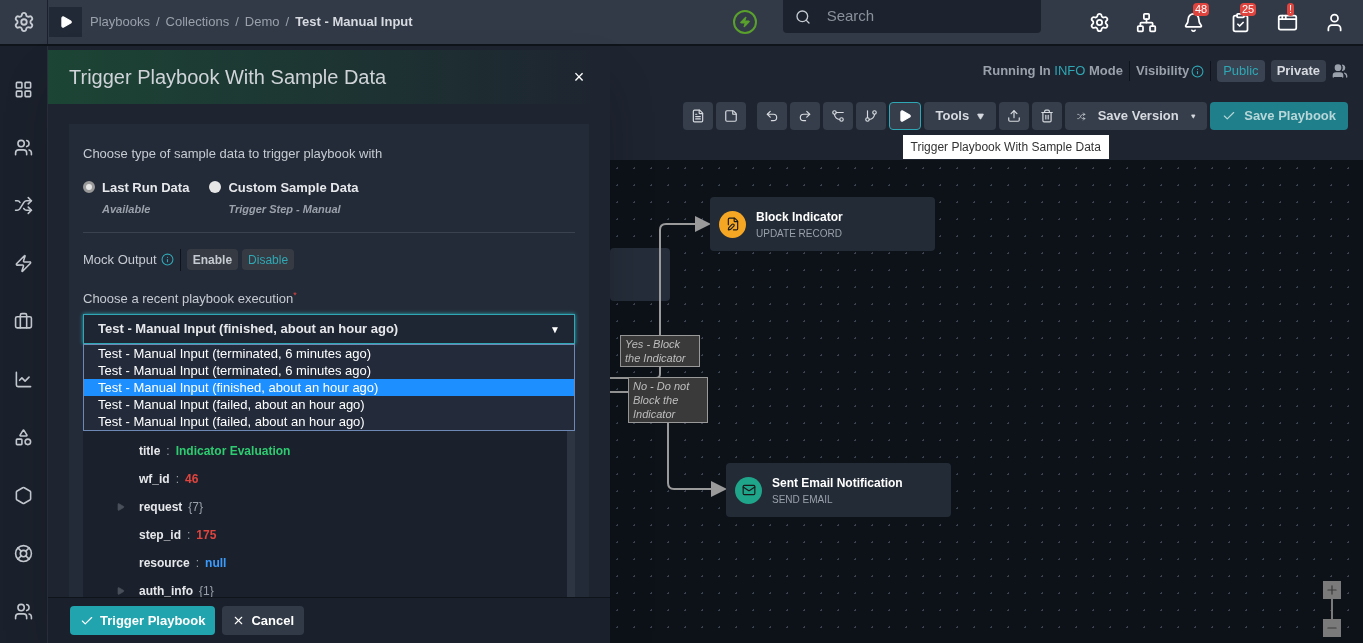 Image resolution: width=1363 pixels, height=643 pixels. What do you see at coordinates (233, 451) in the screenshot?
I see `json-value: Indicator Evaluation` at bounding box center [233, 451].